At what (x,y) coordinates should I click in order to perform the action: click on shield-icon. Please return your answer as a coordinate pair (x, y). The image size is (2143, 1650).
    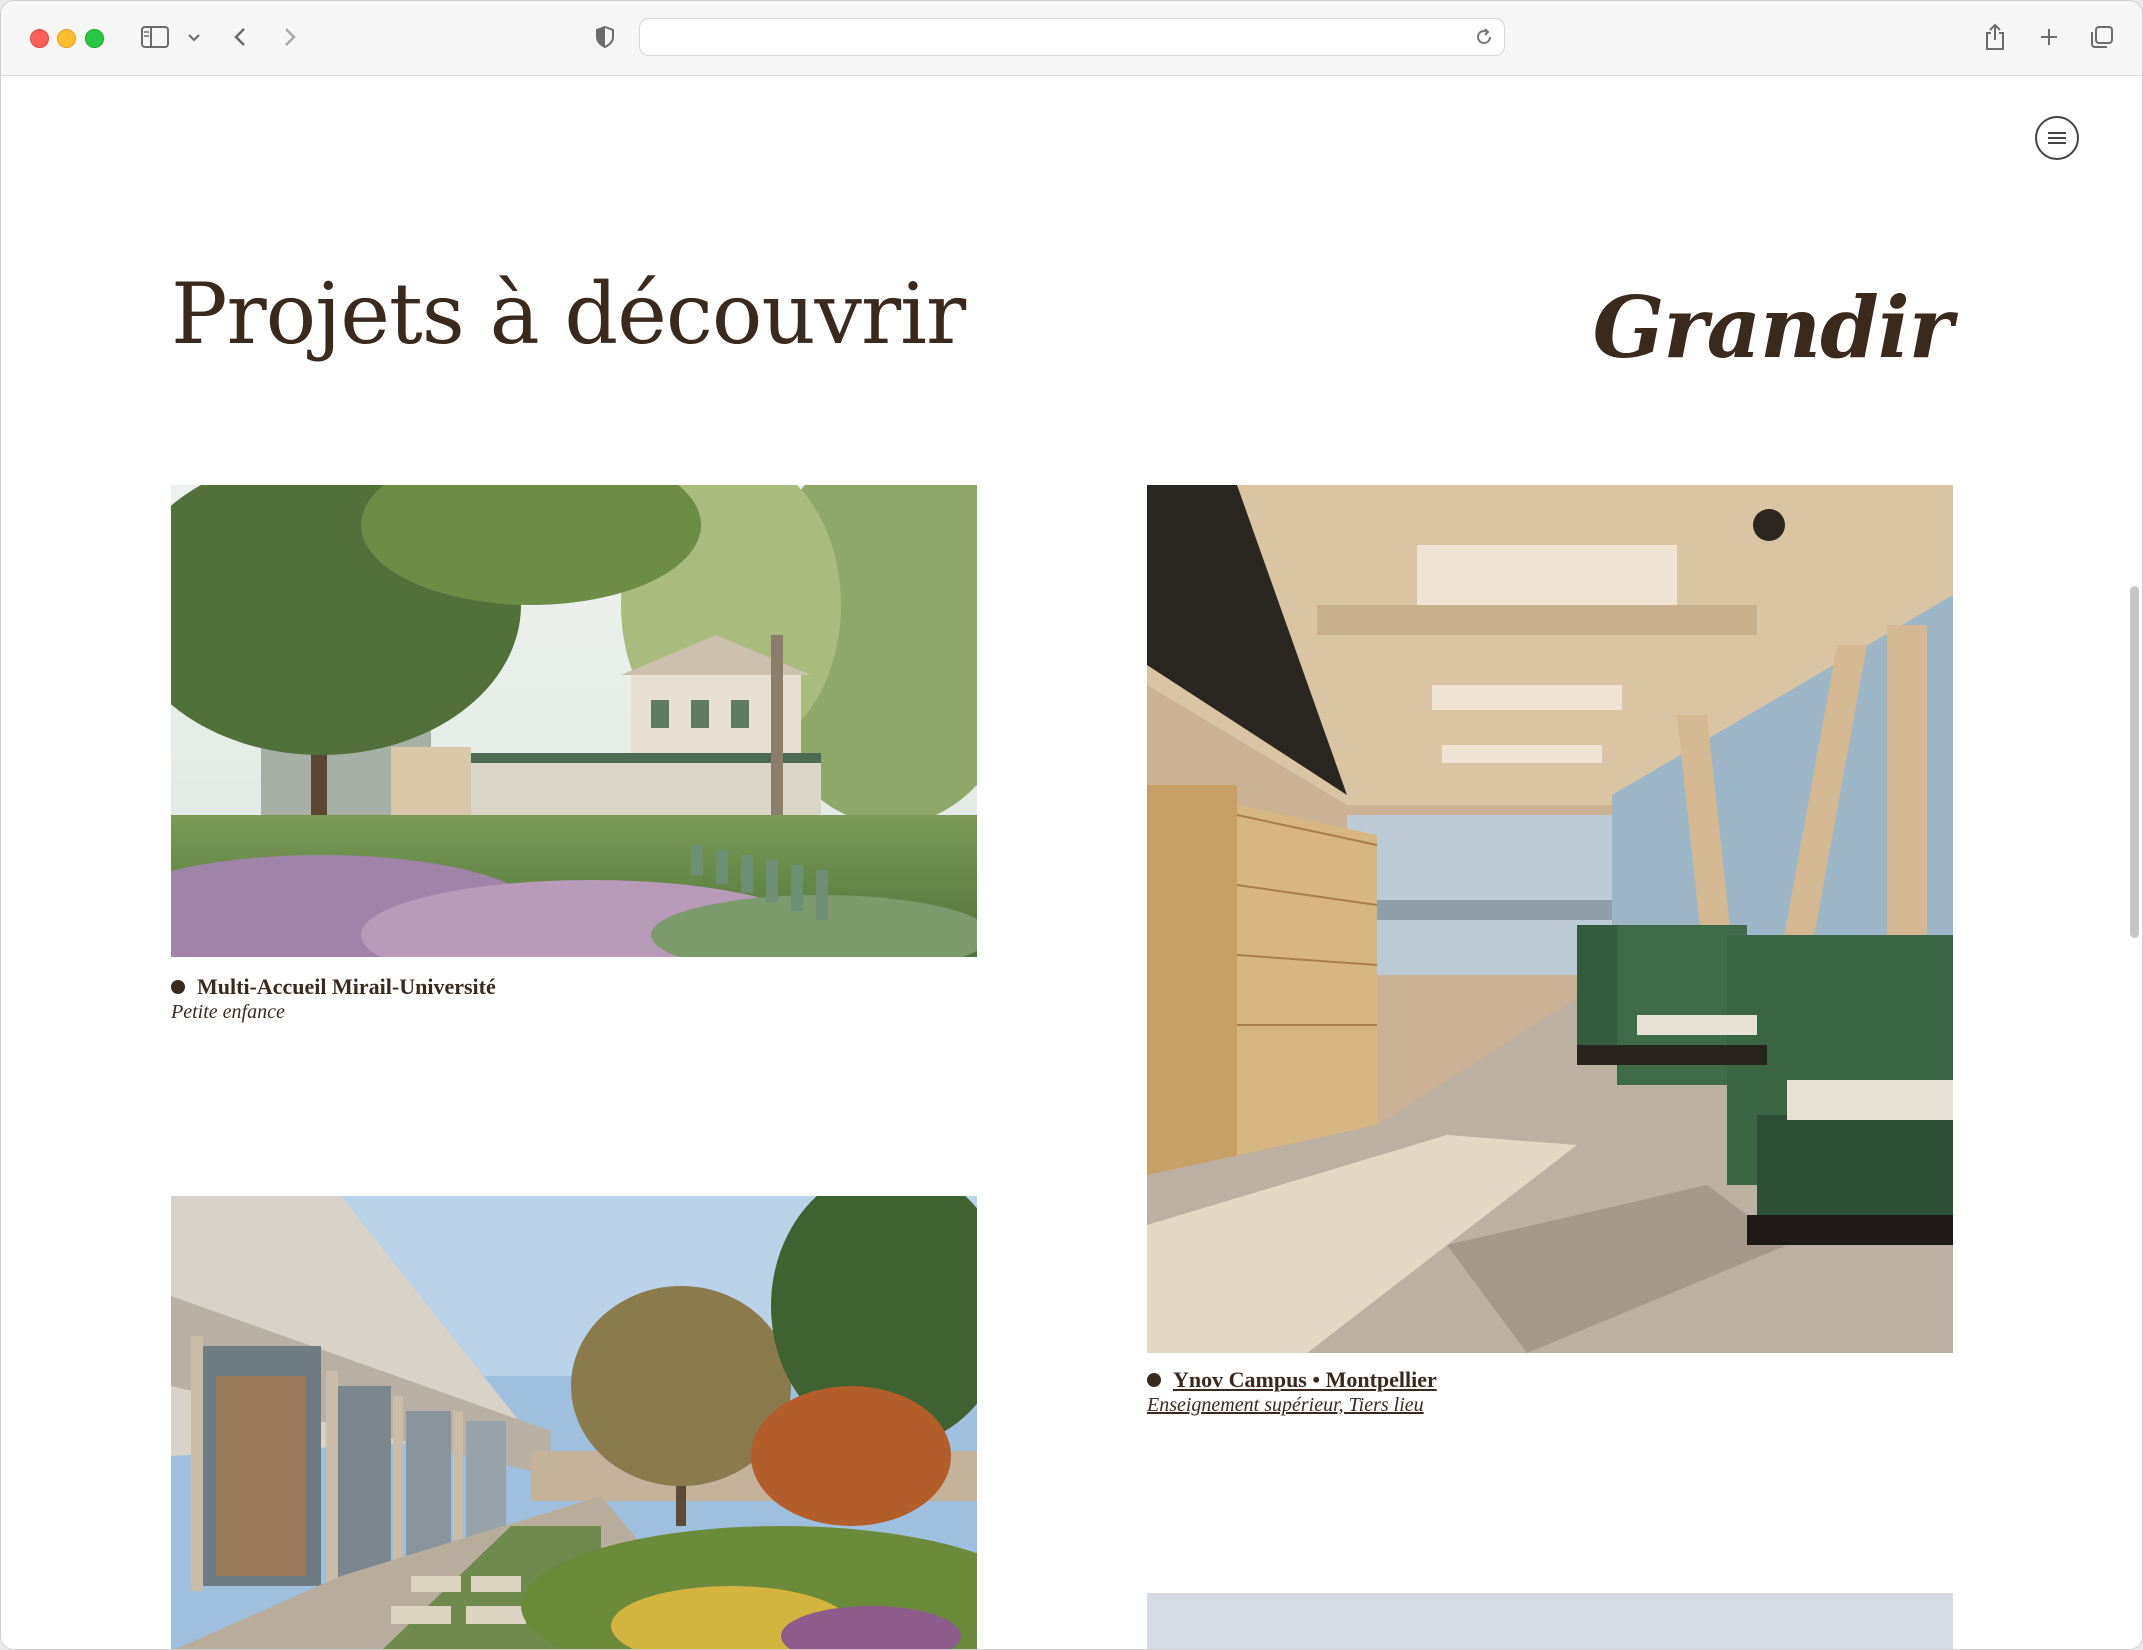
    Looking at the image, I should click on (605, 37).